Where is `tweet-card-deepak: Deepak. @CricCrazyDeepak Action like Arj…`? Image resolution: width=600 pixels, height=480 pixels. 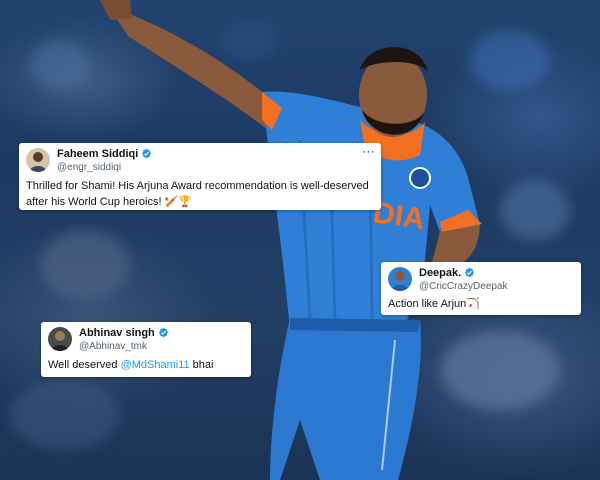 tweet-card-deepak: Deepak. @CricCrazyDeepak Action like Arj… is located at coordinates (481, 288).